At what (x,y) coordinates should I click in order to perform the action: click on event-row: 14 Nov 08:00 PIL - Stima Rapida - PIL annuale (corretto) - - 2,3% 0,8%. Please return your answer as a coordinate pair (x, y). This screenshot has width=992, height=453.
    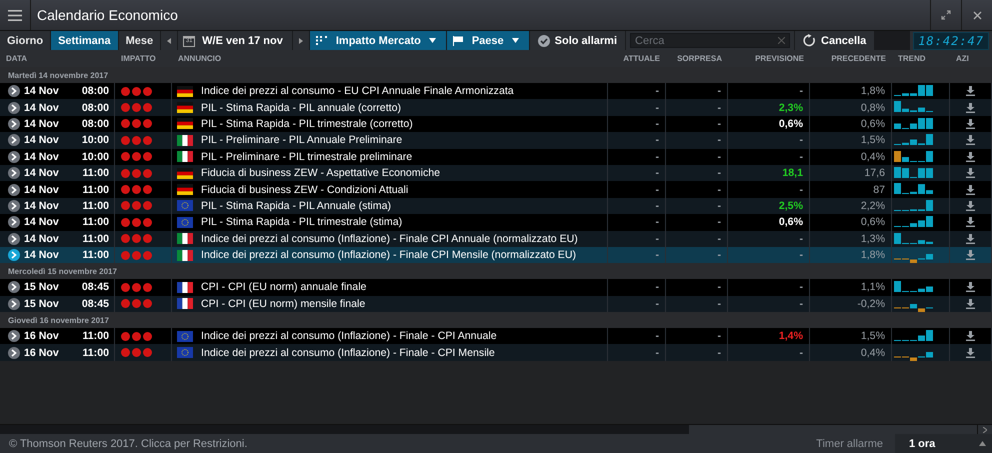
    Looking at the image, I should click on (496, 107).